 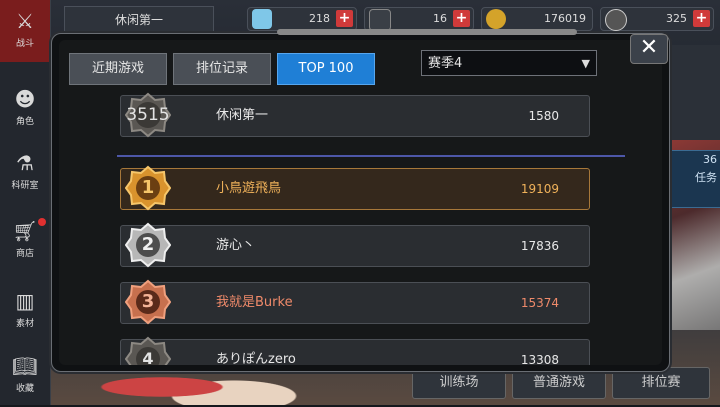 I want to click on books-icon: ▥, so click(x=25, y=301).